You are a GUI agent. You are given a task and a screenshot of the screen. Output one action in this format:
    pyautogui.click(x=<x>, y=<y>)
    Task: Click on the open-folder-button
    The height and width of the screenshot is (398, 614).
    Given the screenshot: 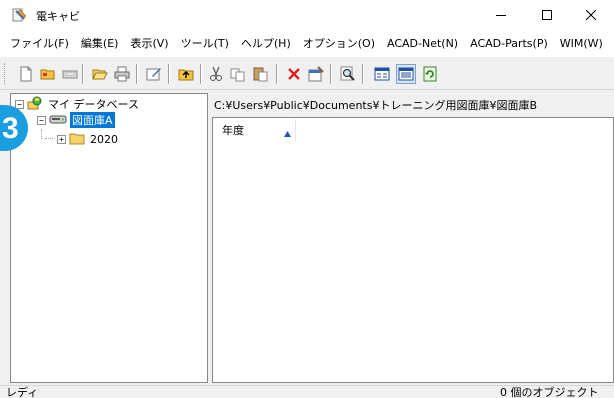 What is the action you would take?
    pyautogui.click(x=48, y=74)
    